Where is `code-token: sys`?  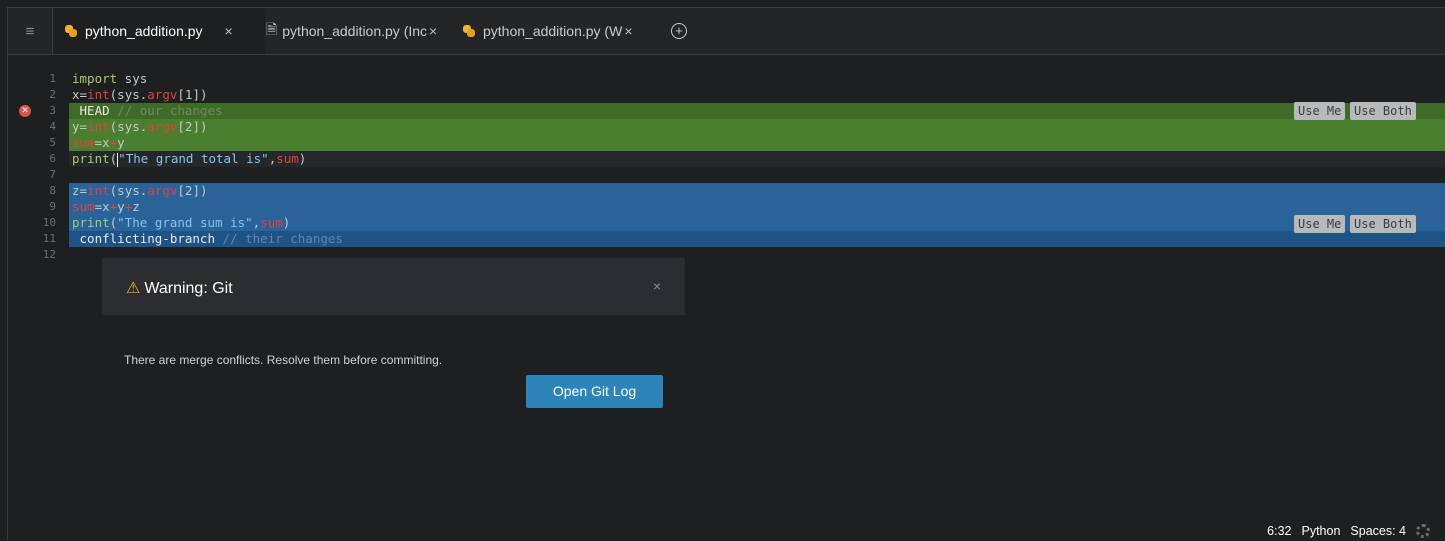
code-token: sys is located at coordinates (132, 78).